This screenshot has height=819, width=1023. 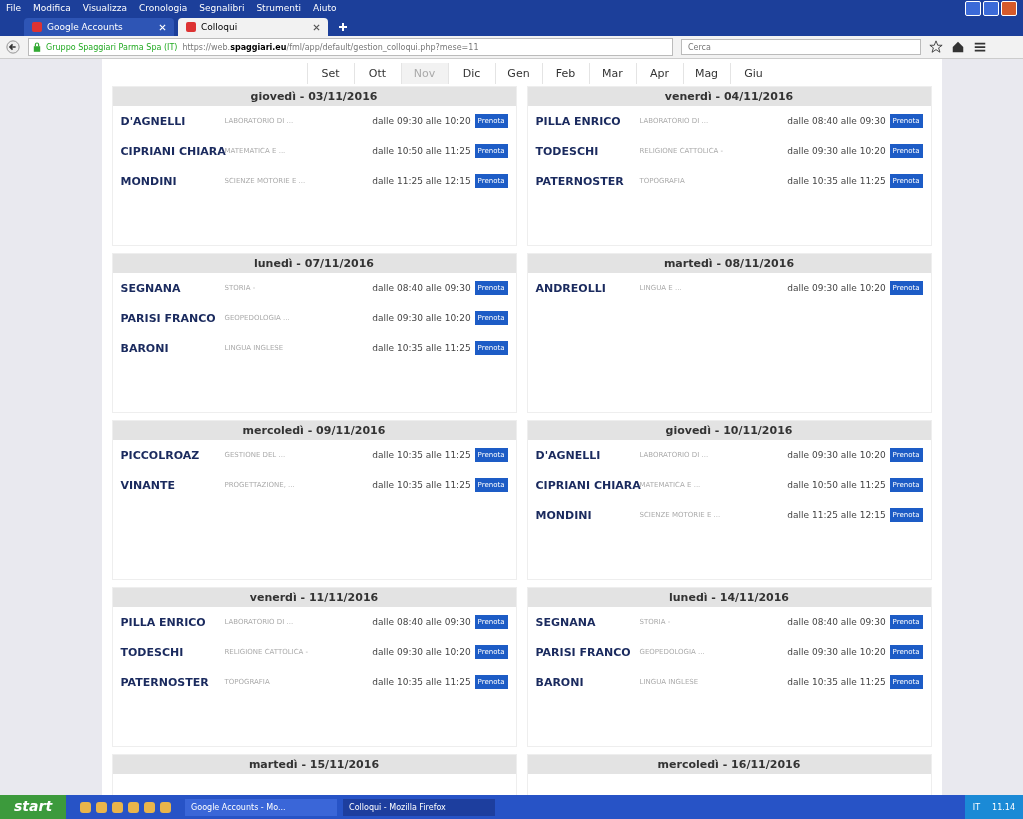 What do you see at coordinates (729, 430) in the screenshot?
I see `day-header: giovedì - 10/11/2016` at bounding box center [729, 430].